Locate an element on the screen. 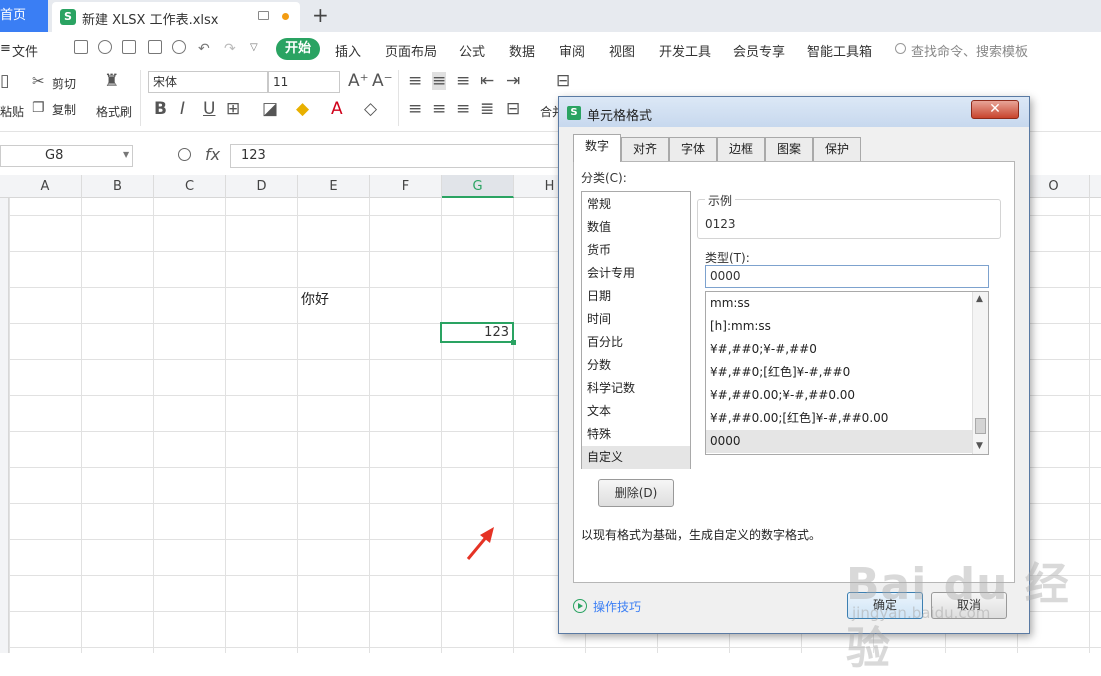  column-header: F is located at coordinates (406, 186).